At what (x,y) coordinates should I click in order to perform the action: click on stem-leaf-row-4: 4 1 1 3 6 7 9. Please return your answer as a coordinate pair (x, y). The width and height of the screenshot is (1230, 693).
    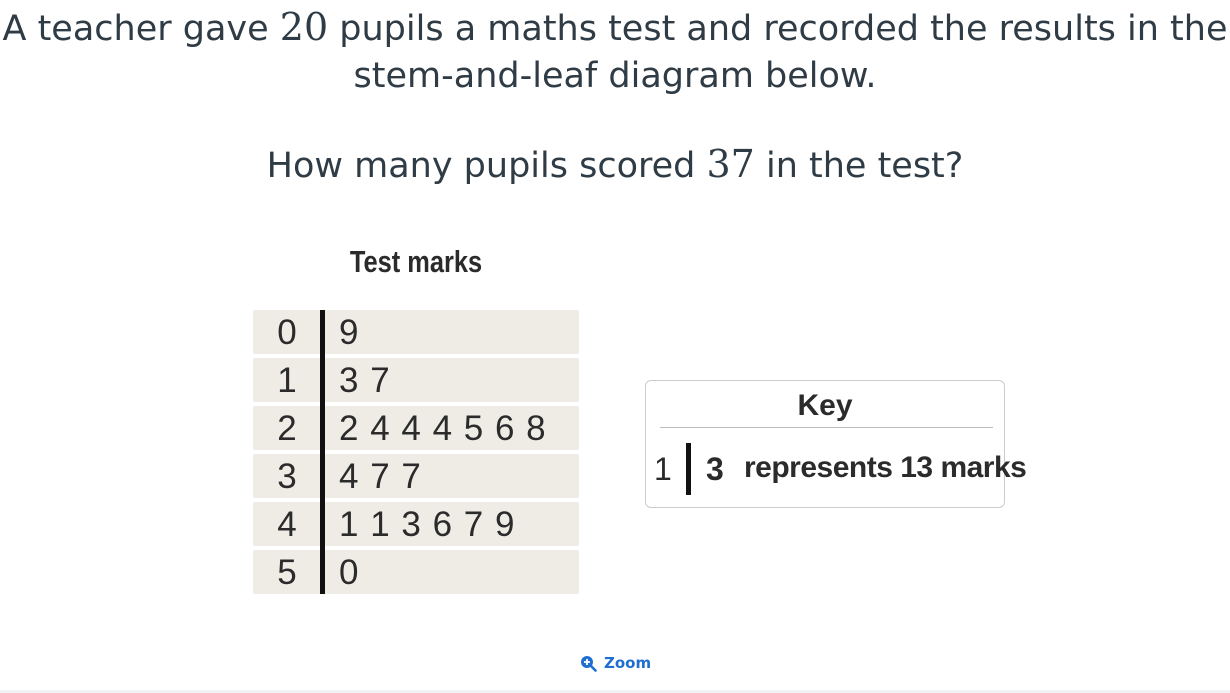
    Looking at the image, I should click on (416, 524).